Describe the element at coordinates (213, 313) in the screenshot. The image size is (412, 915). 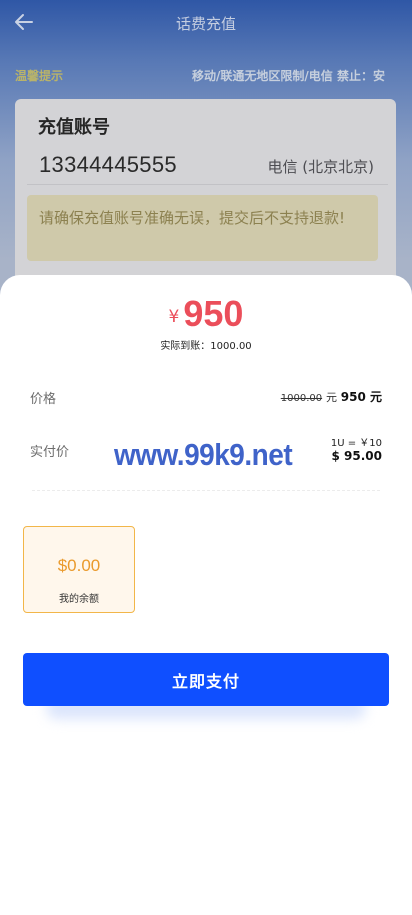
I see `price-amount: 950` at that location.